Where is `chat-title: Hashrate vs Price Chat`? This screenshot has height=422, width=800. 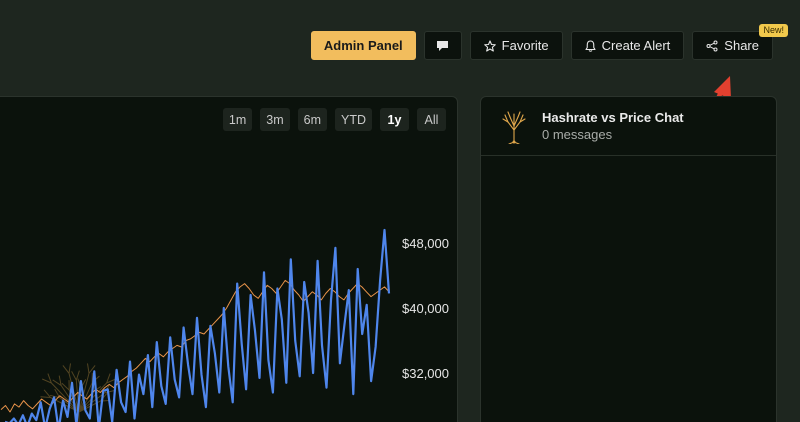
chat-title: Hashrate vs Price Chat is located at coordinates (613, 117).